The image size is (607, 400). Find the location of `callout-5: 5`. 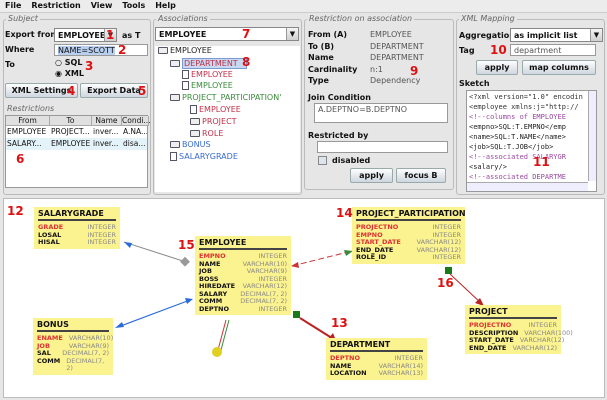

callout-5: 5 is located at coordinates (142, 91).